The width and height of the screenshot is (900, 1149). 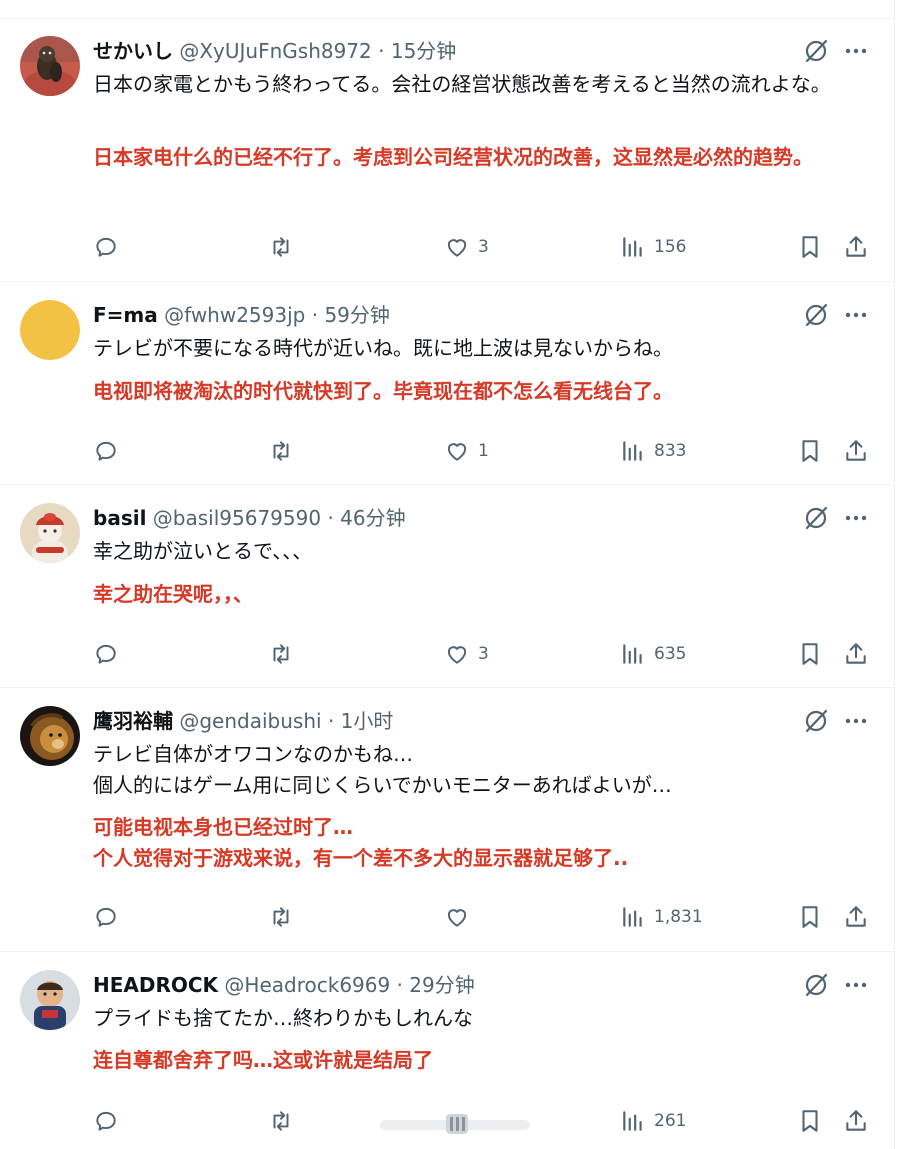 I want to click on user-handle: @gendaibushi, so click(x=250, y=721).